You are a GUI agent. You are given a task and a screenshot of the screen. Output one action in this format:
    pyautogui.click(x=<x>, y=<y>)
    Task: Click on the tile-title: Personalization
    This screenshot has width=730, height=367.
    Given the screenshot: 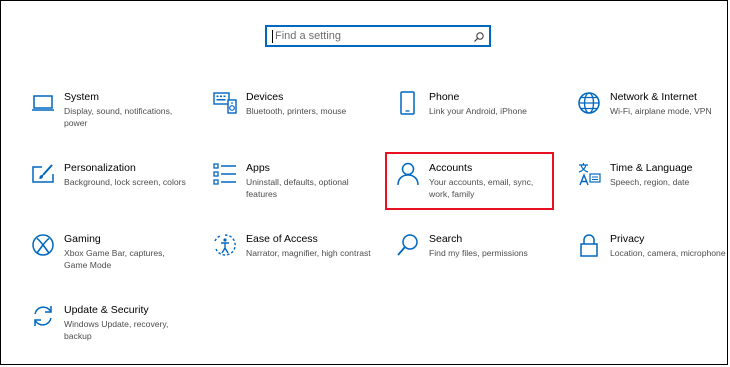 What is the action you would take?
    pyautogui.click(x=100, y=168)
    